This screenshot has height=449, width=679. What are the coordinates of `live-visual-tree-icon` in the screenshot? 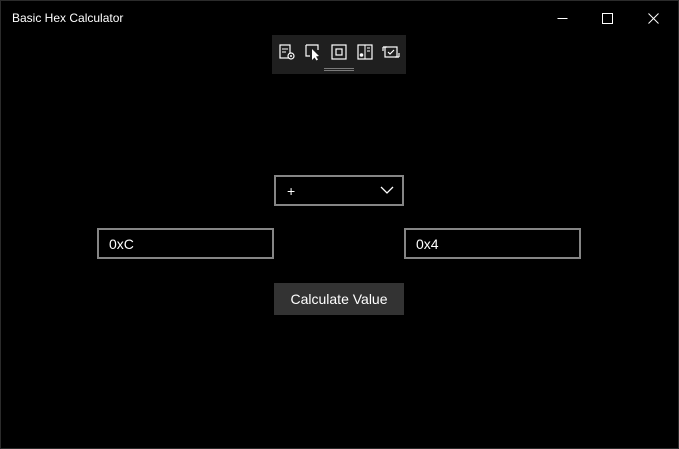 It's located at (287, 52).